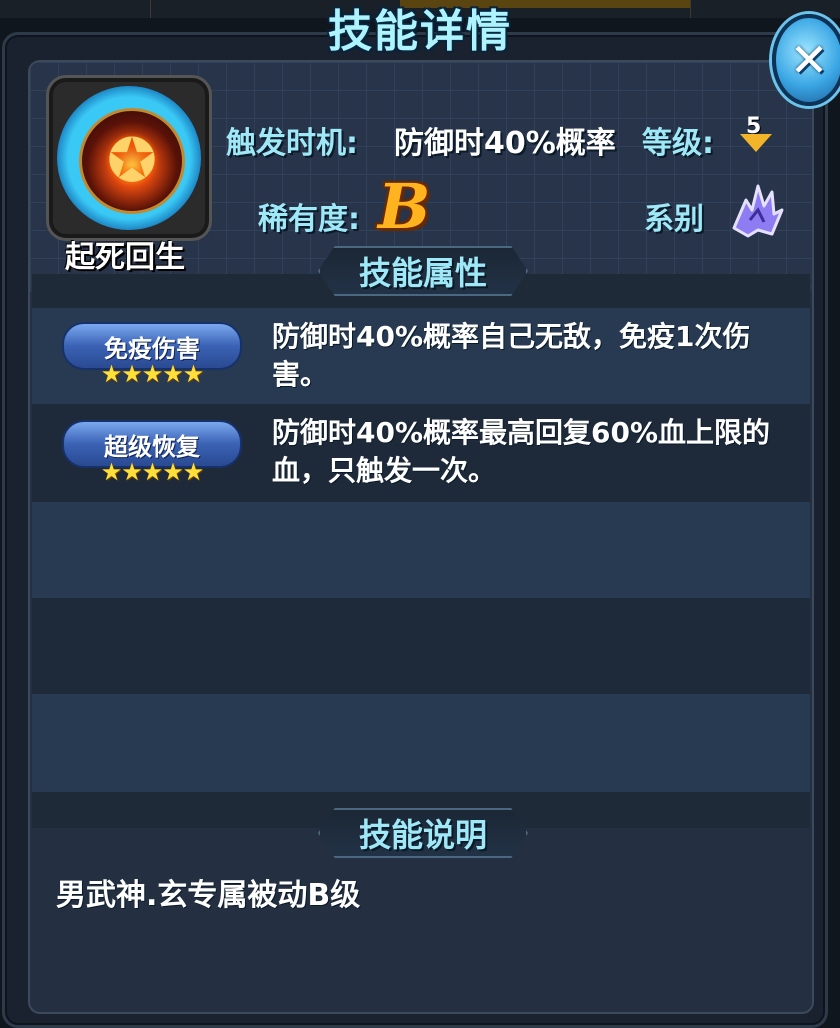 The image size is (840, 1028). I want to click on attribute-description: 防御时40%概率自己无敌，免疫1次伤害。, so click(511, 355).